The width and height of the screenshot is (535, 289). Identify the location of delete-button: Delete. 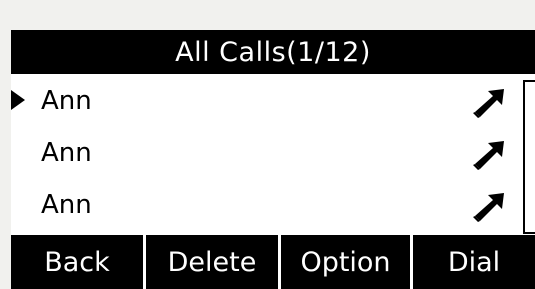
(210, 262).